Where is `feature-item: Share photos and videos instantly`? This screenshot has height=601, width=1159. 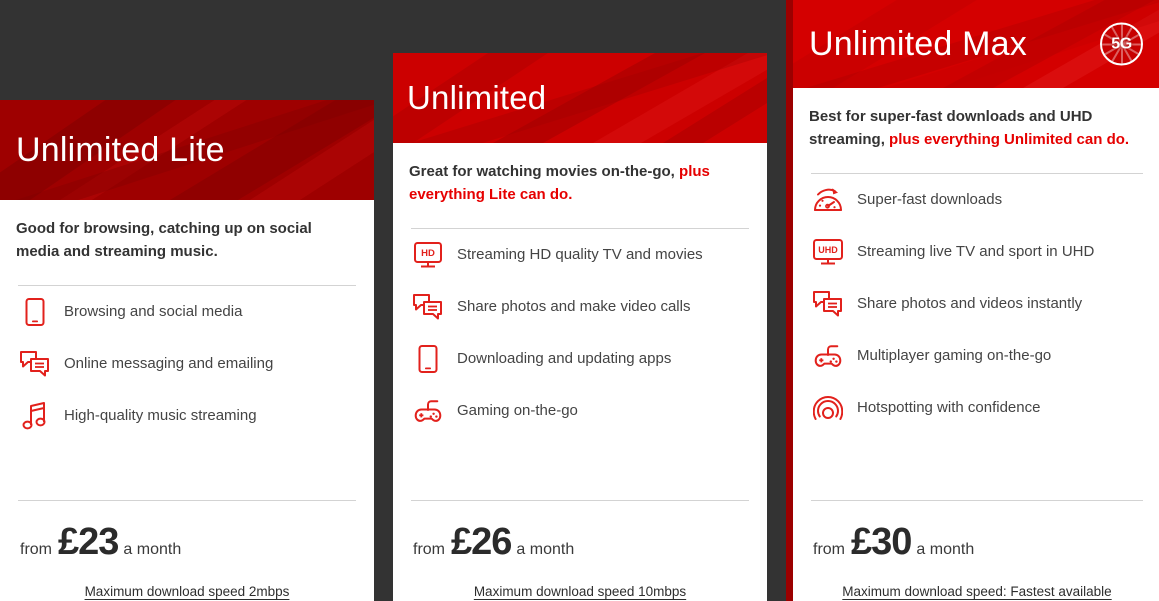
feature-item: Share photos and videos instantly is located at coordinates (977, 304).